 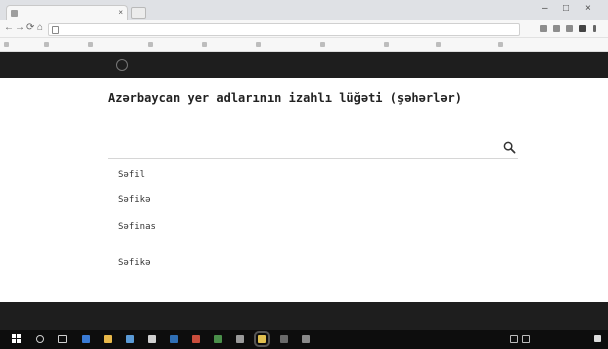 I want to click on browser-tab-strip: × – □ ×, so click(x=304, y=10).